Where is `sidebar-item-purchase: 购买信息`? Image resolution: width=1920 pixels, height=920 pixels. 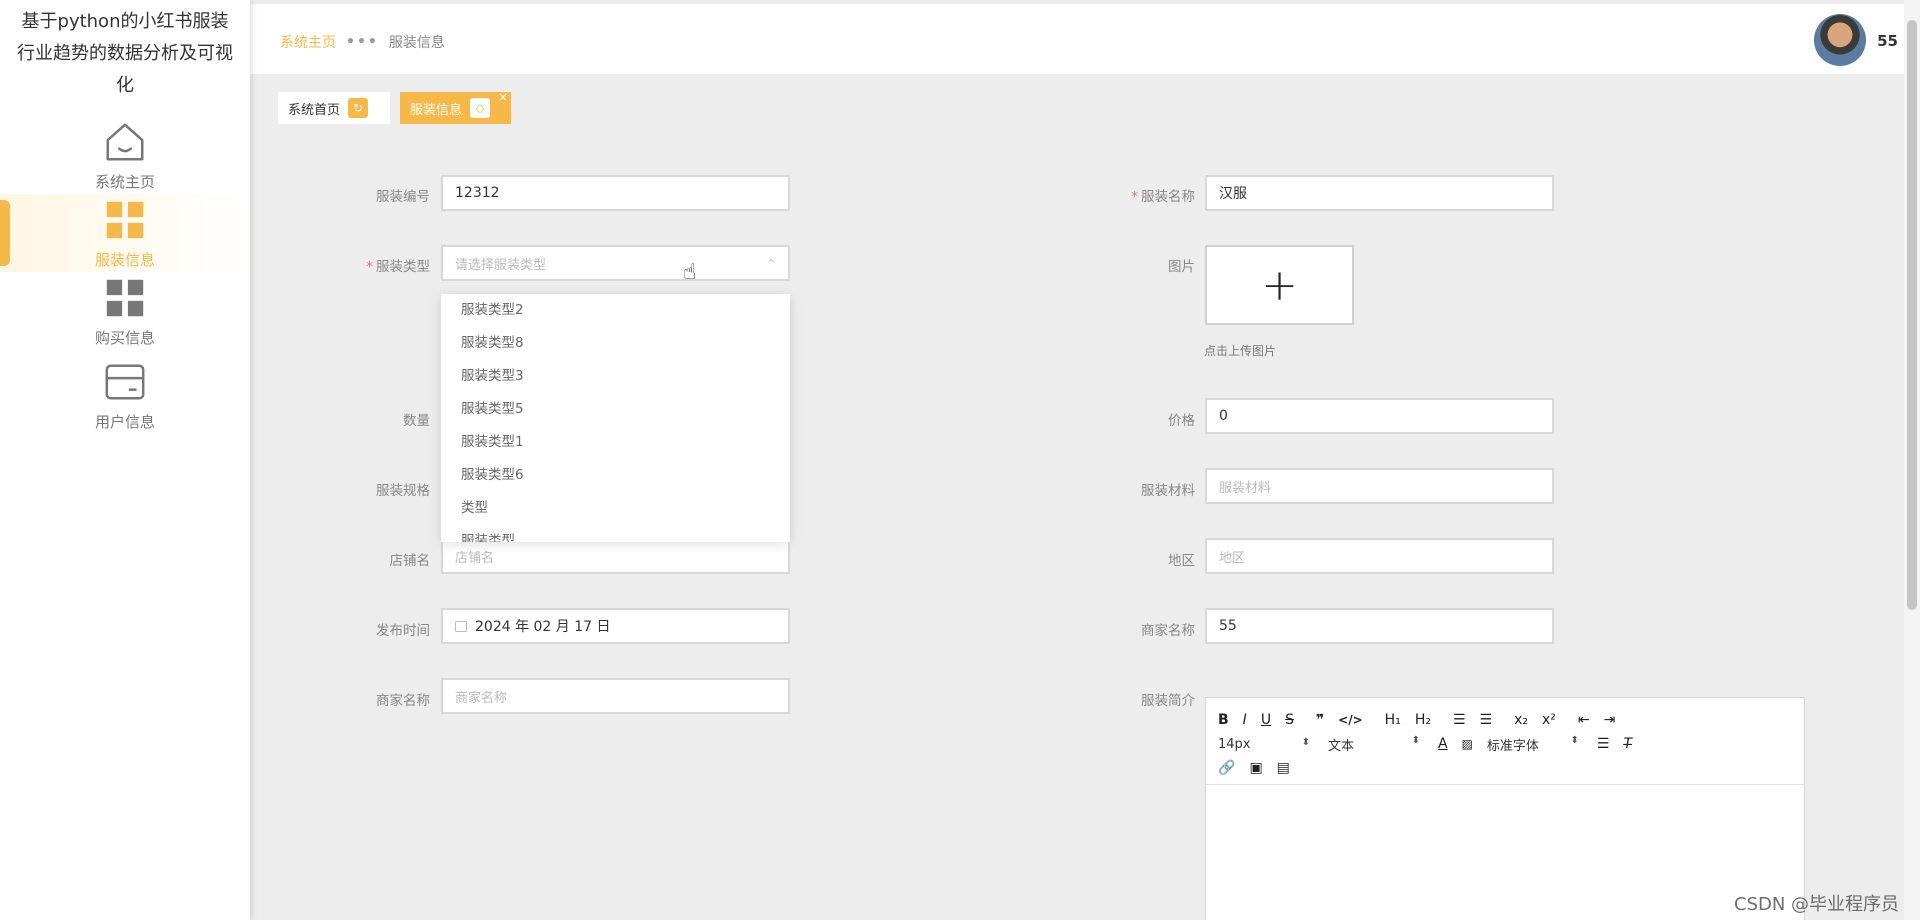
sidebar-item-purchase: 购买信息 is located at coordinates (125, 311).